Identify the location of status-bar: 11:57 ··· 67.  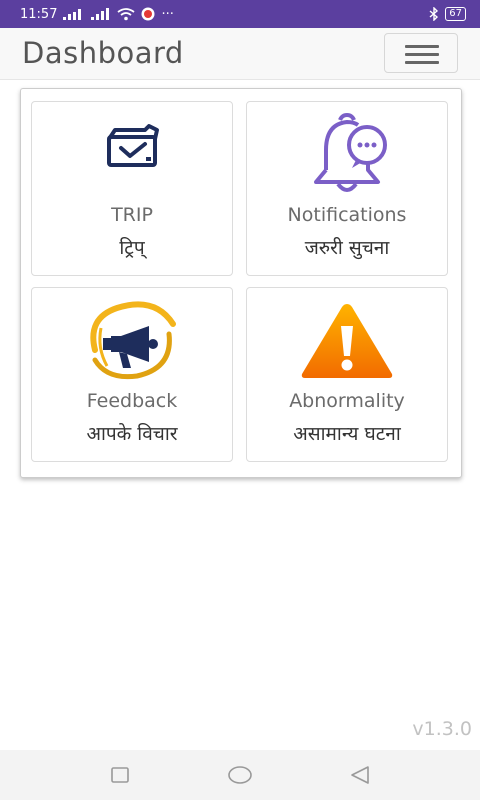
(240, 14).